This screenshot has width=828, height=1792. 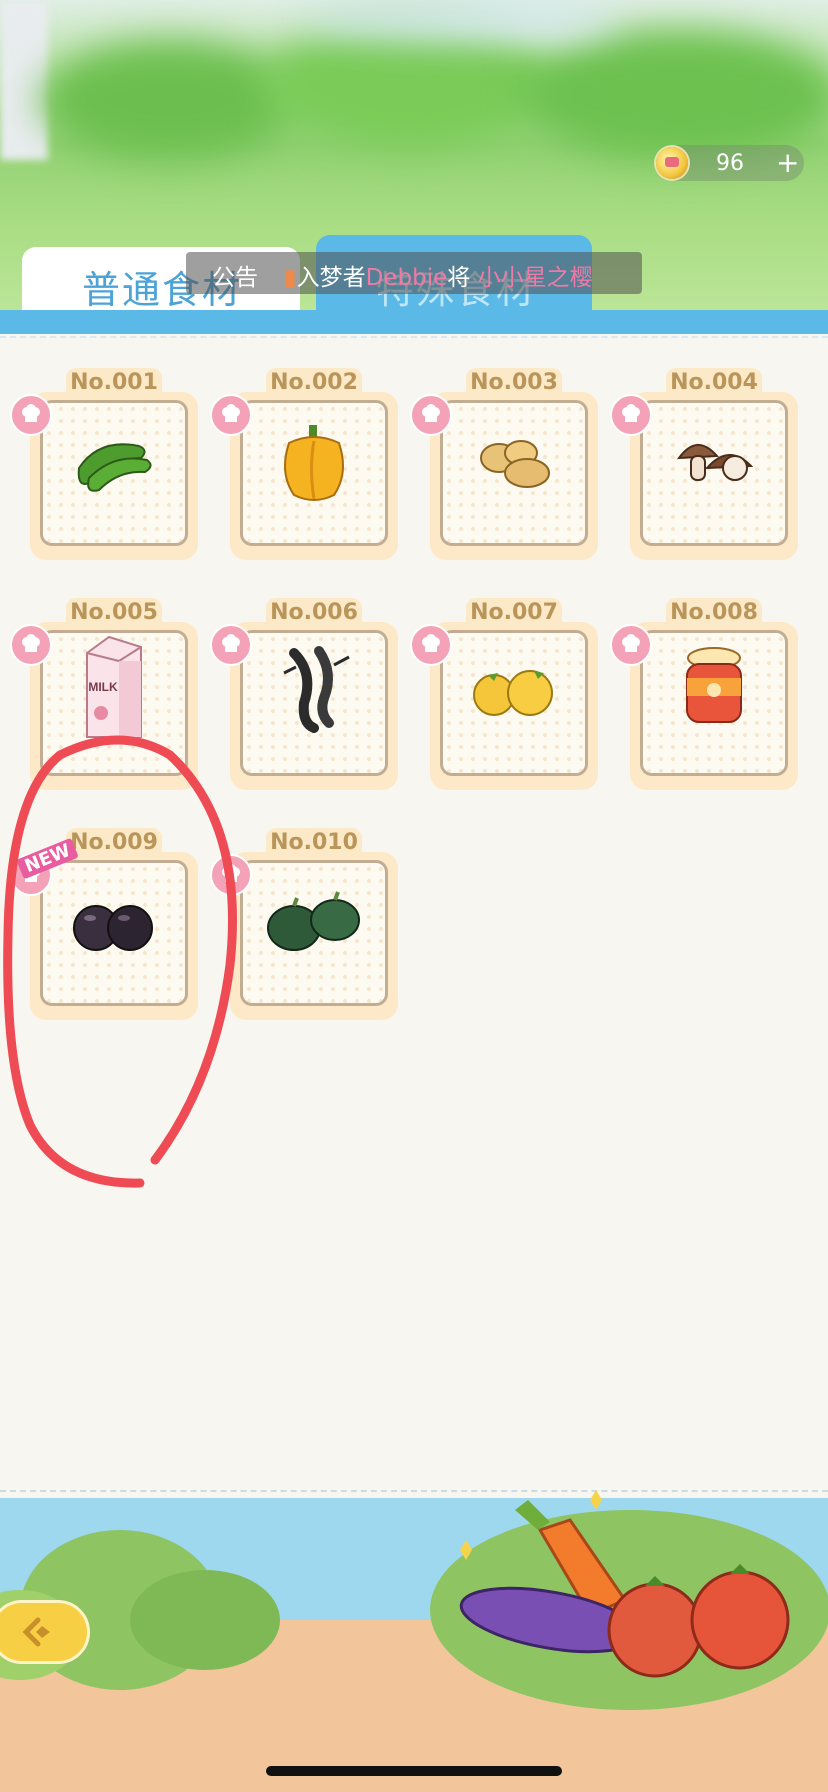 What do you see at coordinates (714, 383) in the screenshot?
I see `ingredient-number: No.004` at bounding box center [714, 383].